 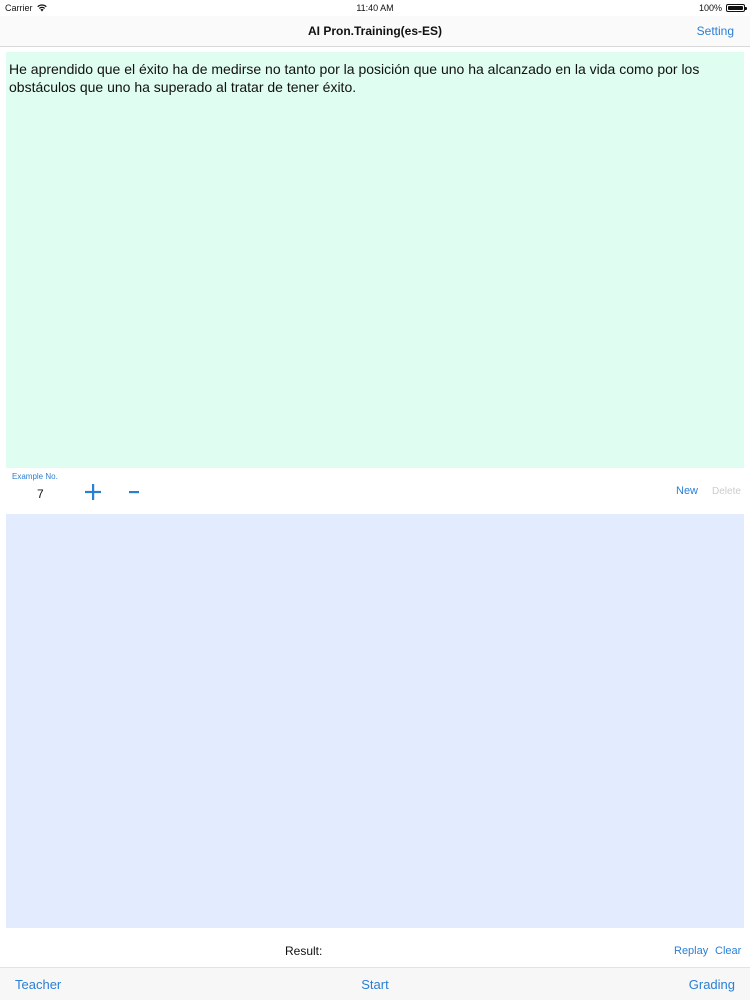 What do you see at coordinates (40, 494) in the screenshot?
I see `example-number-value: 7` at bounding box center [40, 494].